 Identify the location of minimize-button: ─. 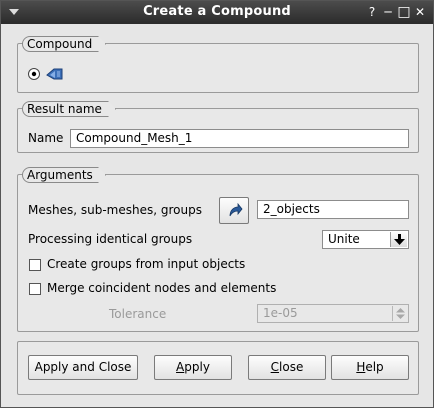
(388, 12).